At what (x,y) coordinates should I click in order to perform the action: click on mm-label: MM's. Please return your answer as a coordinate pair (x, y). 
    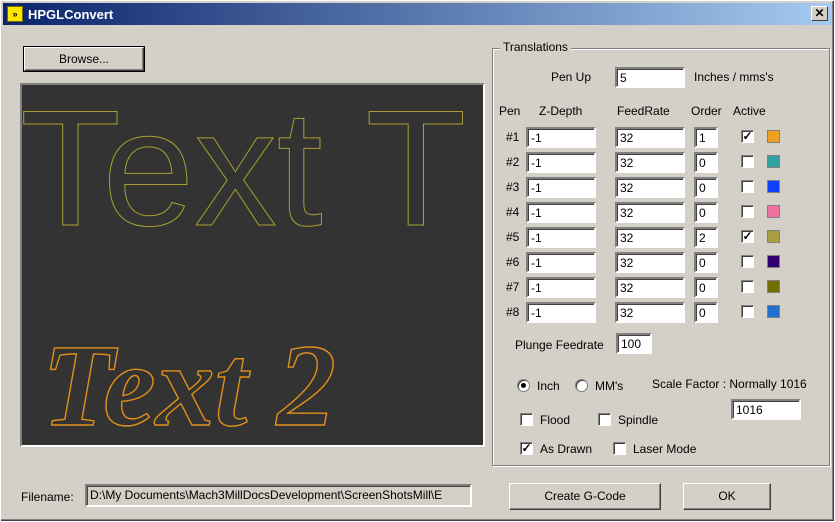
    Looking at the image, I should click on (609, 386).